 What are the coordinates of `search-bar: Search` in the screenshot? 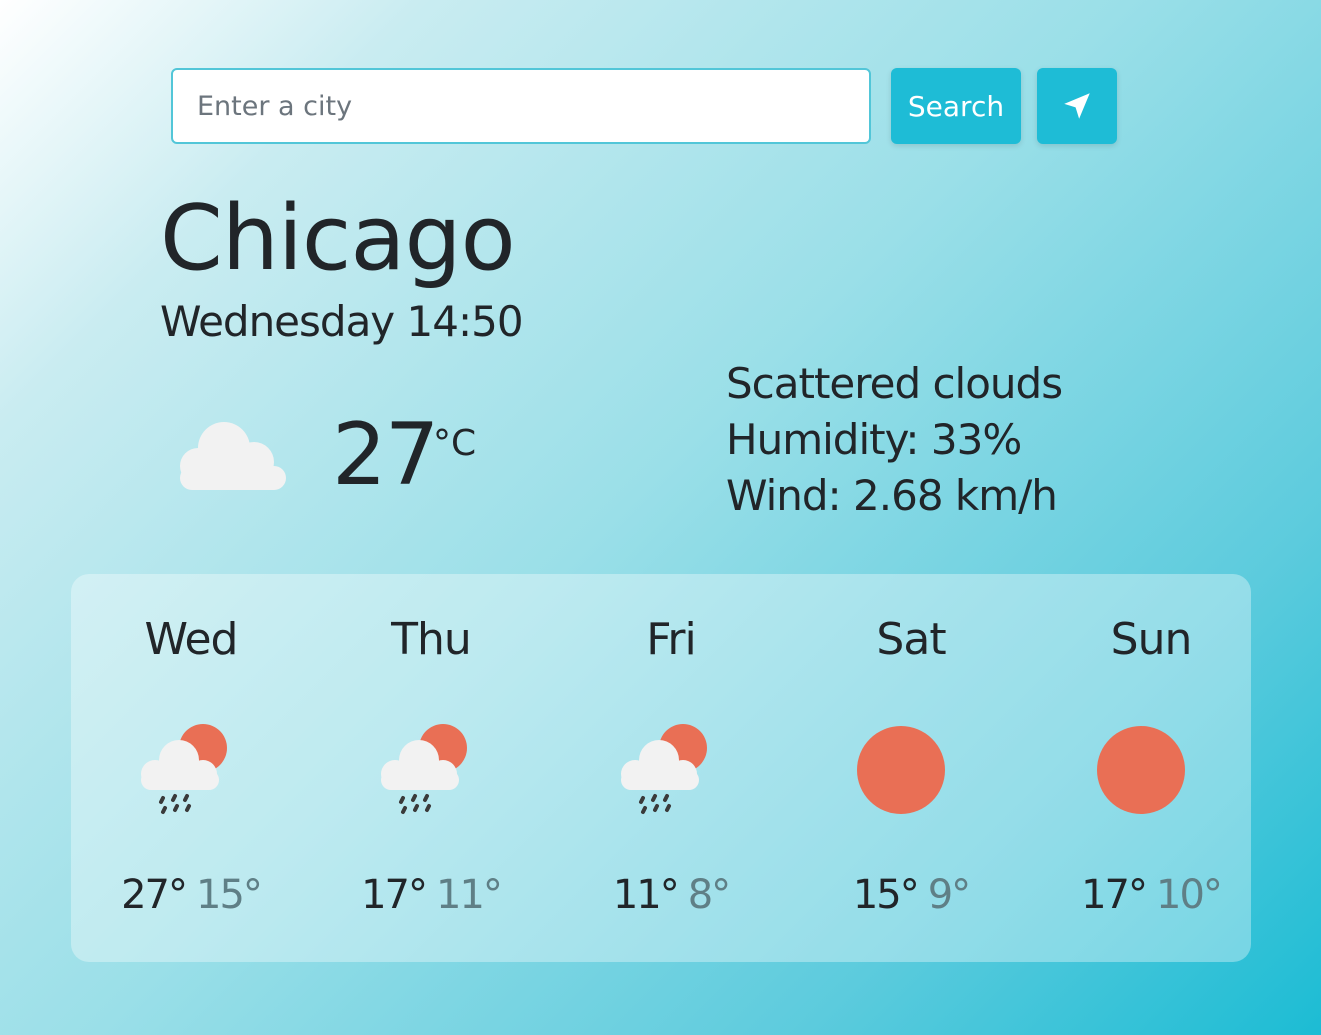 It's located at (644, 106).